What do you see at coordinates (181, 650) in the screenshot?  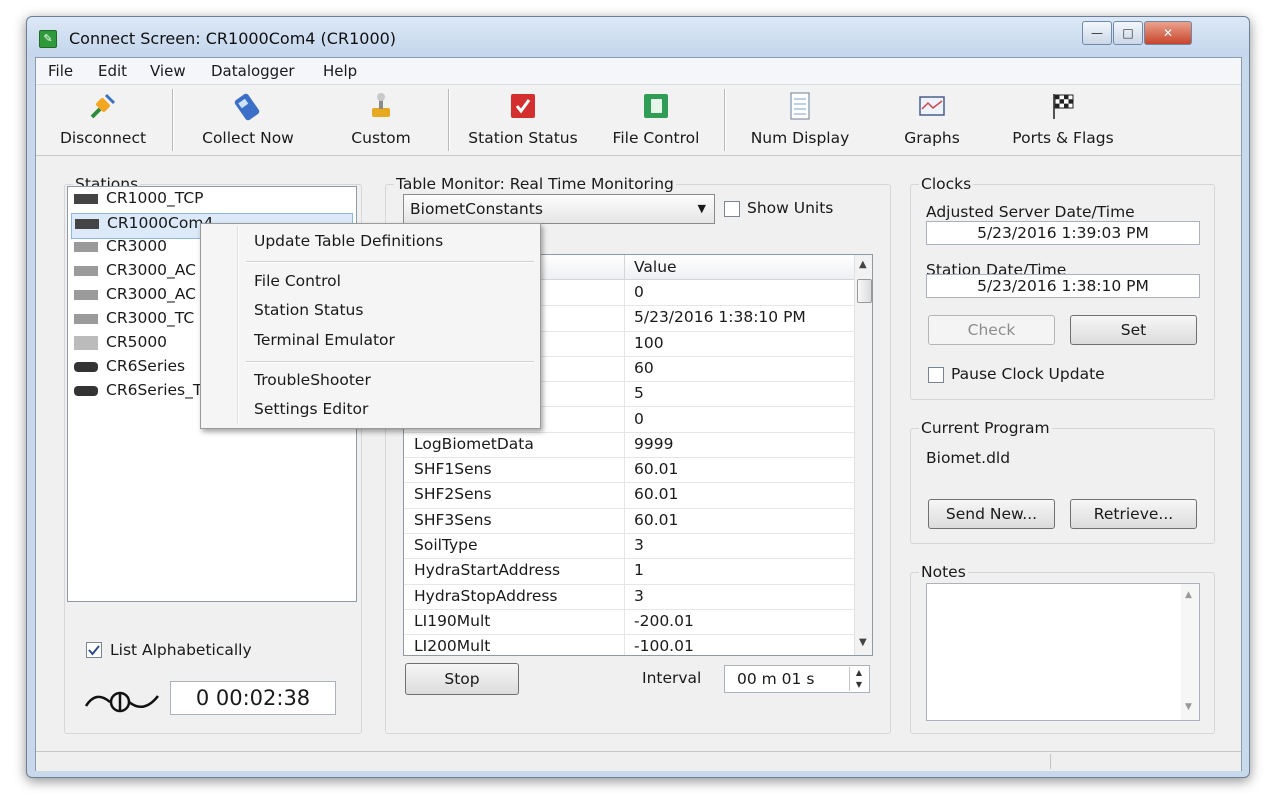 I see `list-alphabetically-label: List Alphabetically` at bounding box center [181, 650].